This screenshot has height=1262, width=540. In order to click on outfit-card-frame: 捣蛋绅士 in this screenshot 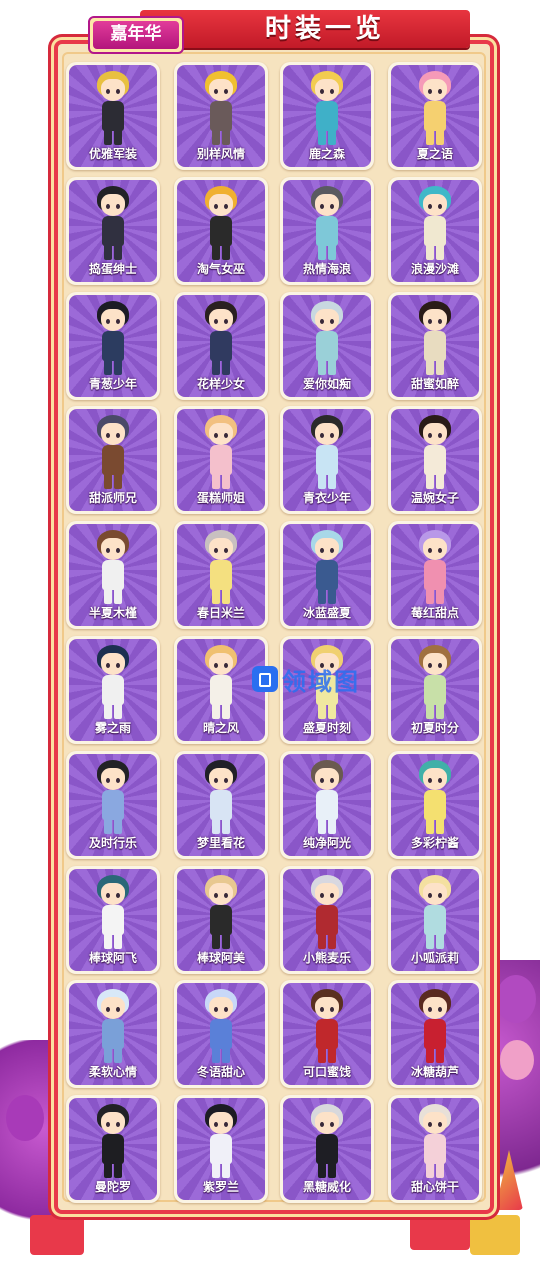, I will do `click(113, 230)`.